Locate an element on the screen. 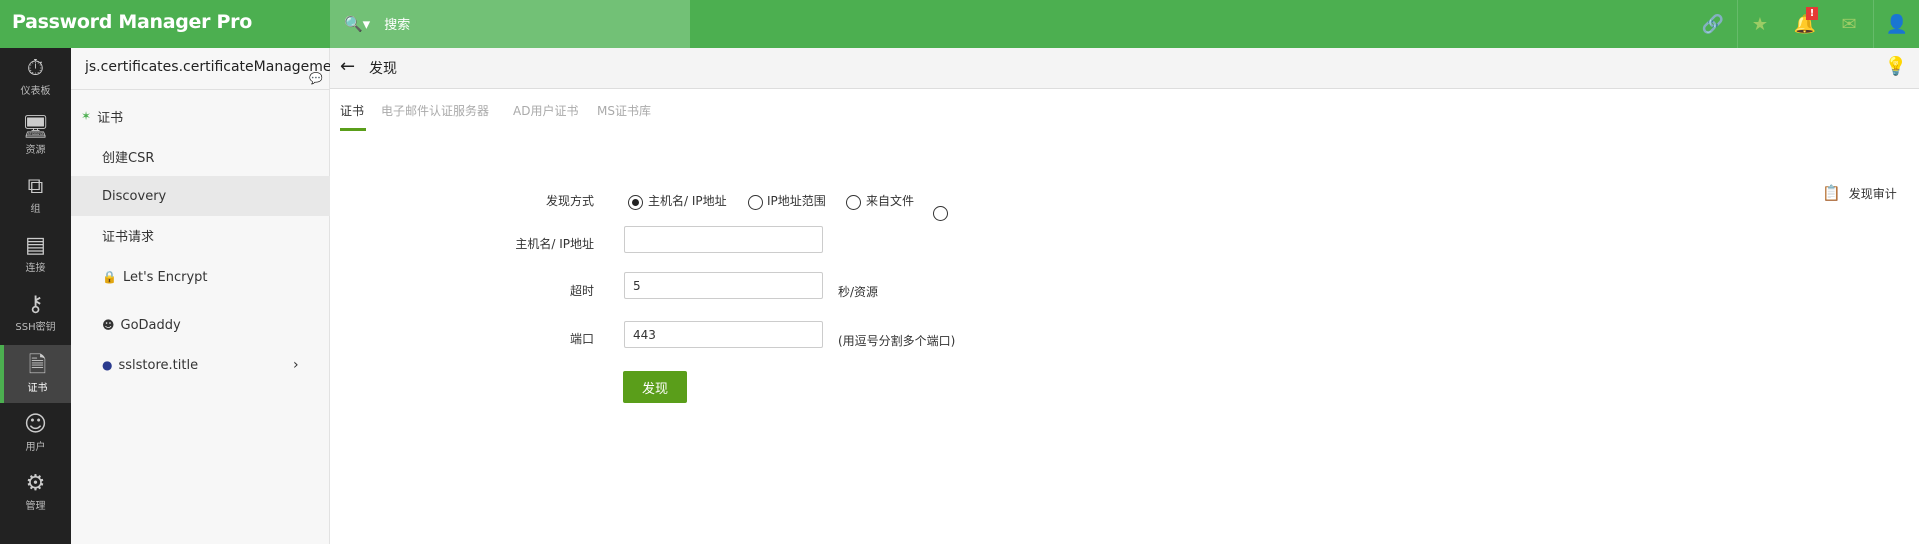 This screenshot has width=1919, height=544. sslstore-icon: ● is located at coordinates (107, 365).